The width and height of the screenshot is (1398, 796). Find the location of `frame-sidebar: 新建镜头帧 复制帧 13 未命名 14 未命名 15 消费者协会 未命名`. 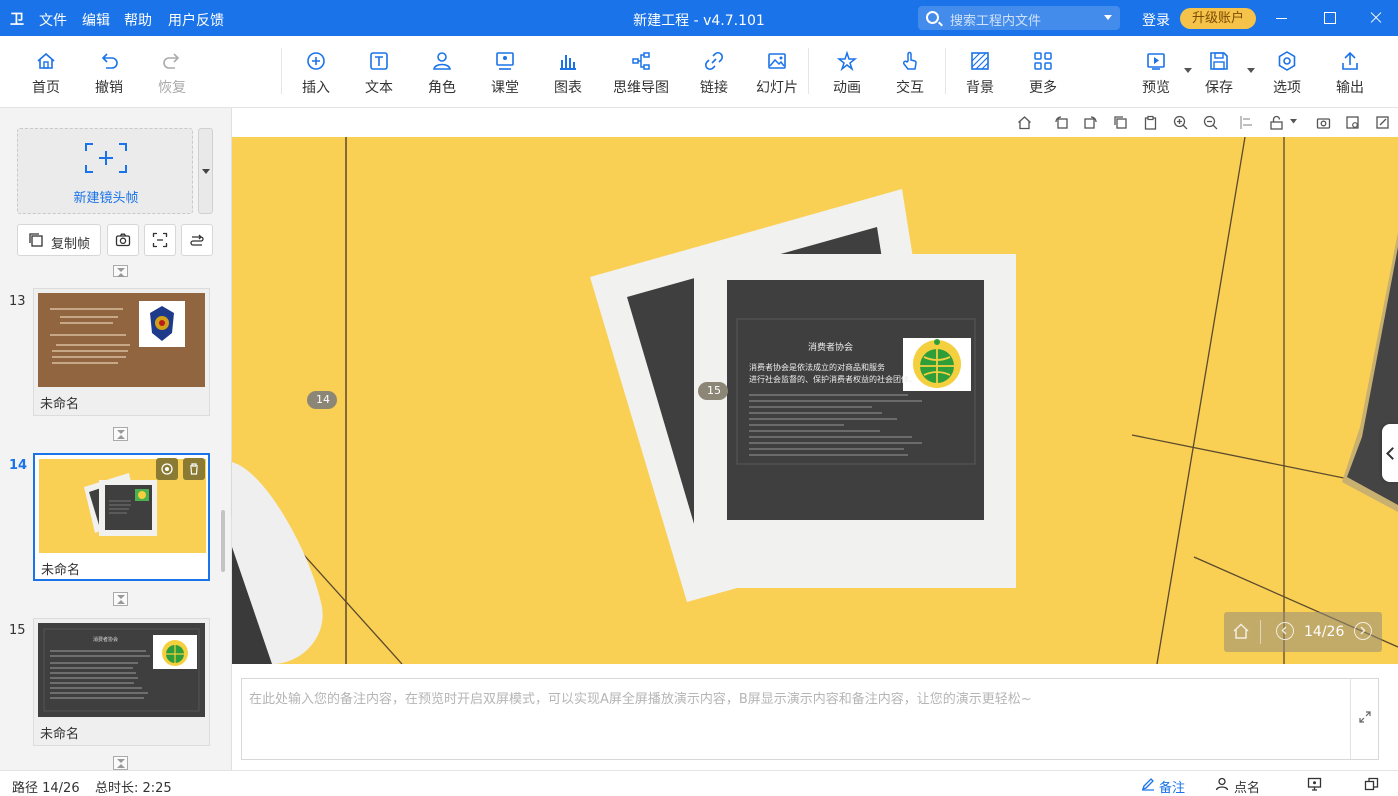

frame-sidebar: 新建镜头帧 复制帧 13 未命名 14 未命名 15 消费者协会 未命名 is located at coordinates (116, 439).